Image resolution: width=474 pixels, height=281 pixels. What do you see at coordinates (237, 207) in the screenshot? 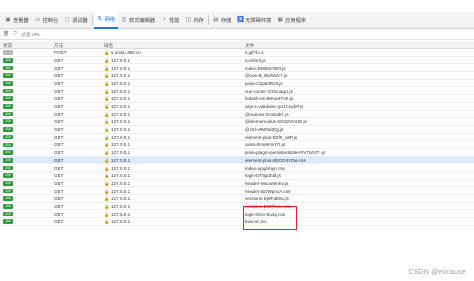
I see `request-row: 200 GET 🔒 127.0.0.1 versions-DCPfvUe.css` at bounding box center [237, 207].